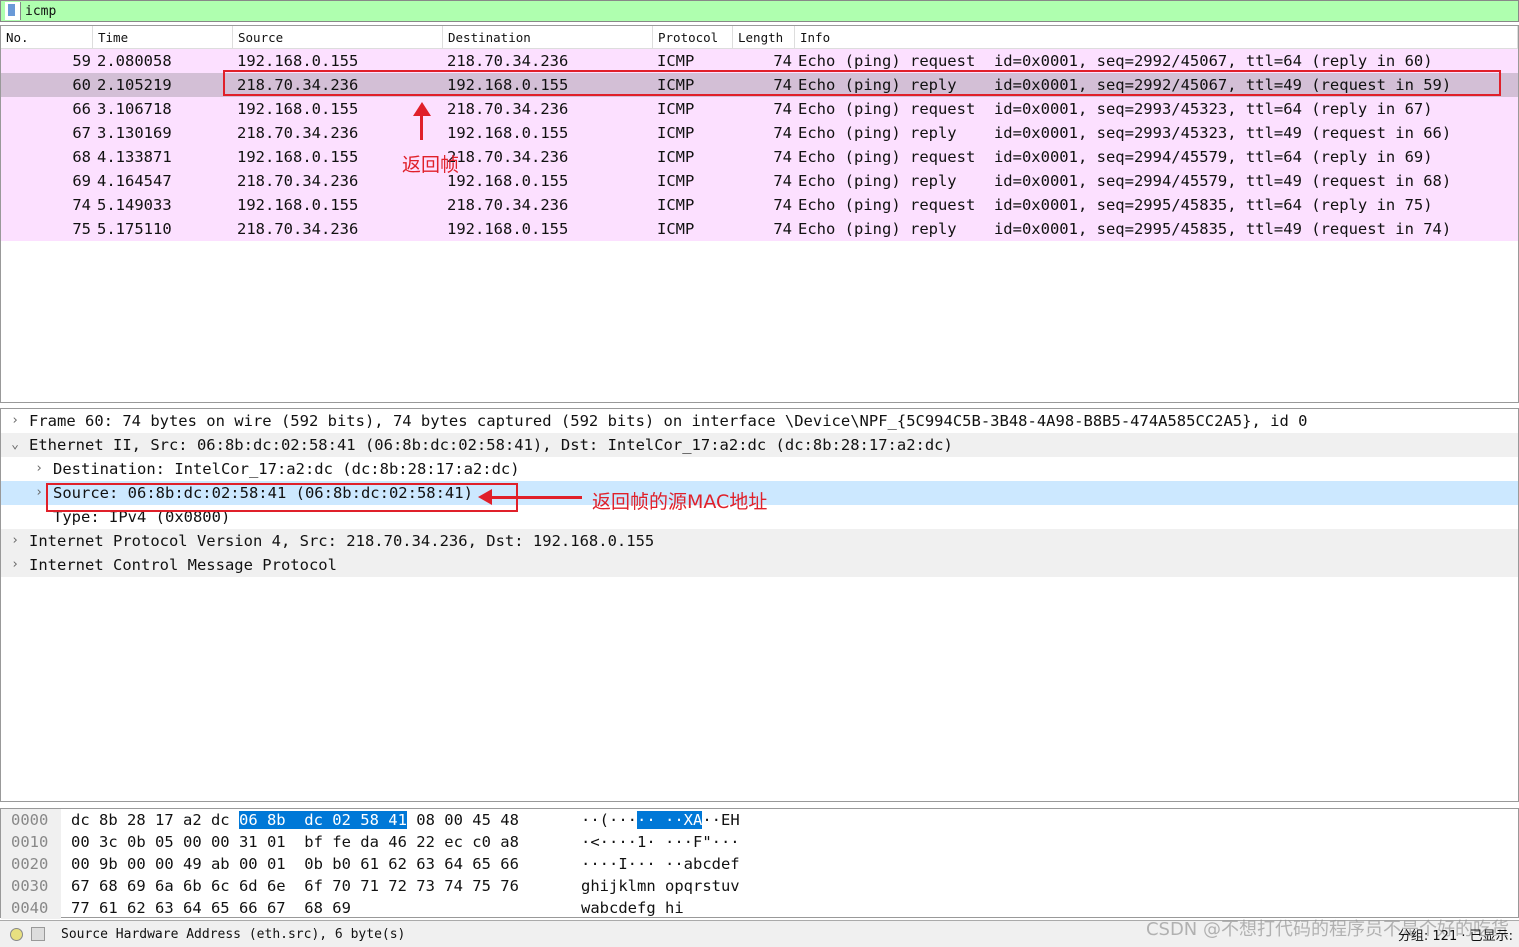 This screenshot has height=947, width=1519. I want to click on expert-info-icon, so click(16, 934).